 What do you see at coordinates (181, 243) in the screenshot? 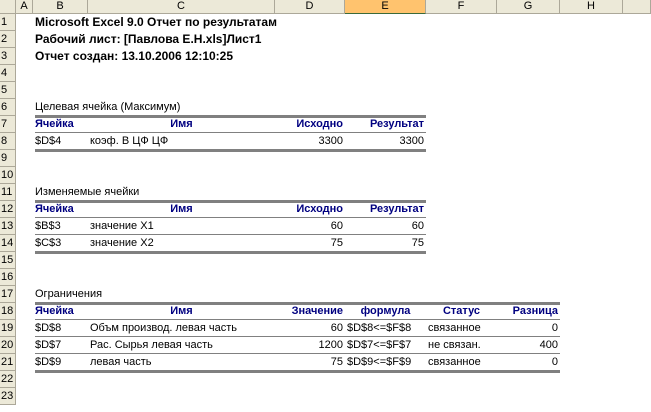
I see `variables-cell: значение X2` at bounding box center [181, 243].